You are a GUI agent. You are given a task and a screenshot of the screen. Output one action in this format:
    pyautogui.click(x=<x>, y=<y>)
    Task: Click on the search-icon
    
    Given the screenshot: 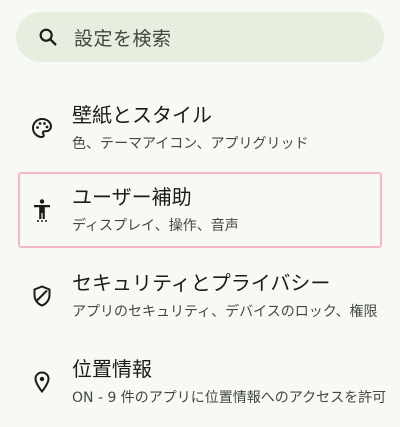 What is the action you would take?
    pyautogui.click(x=48, y=37)
    